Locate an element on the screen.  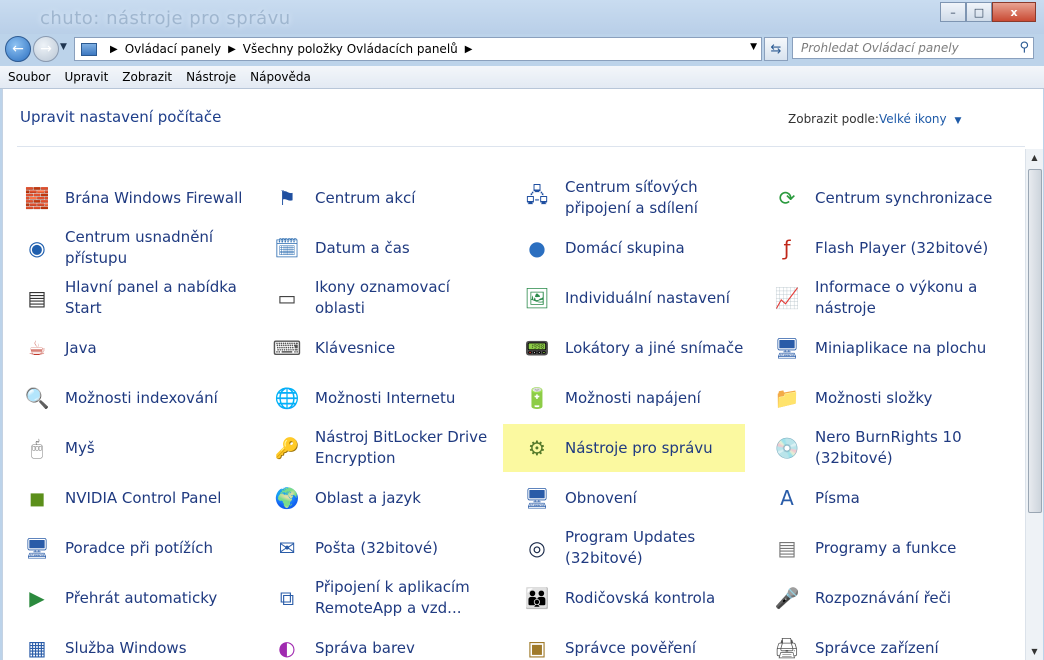
minimize-button: – is located at coordinates (953, 12).